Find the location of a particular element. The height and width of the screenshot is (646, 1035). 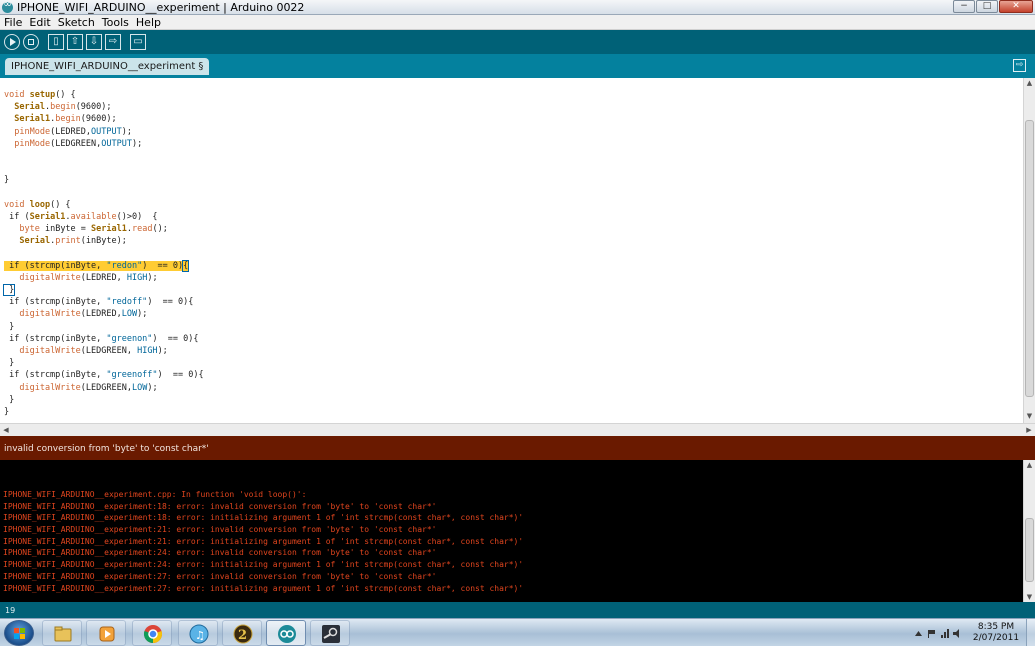

scroll-up-icon: ▲ is located at coordinates (1029, 84).